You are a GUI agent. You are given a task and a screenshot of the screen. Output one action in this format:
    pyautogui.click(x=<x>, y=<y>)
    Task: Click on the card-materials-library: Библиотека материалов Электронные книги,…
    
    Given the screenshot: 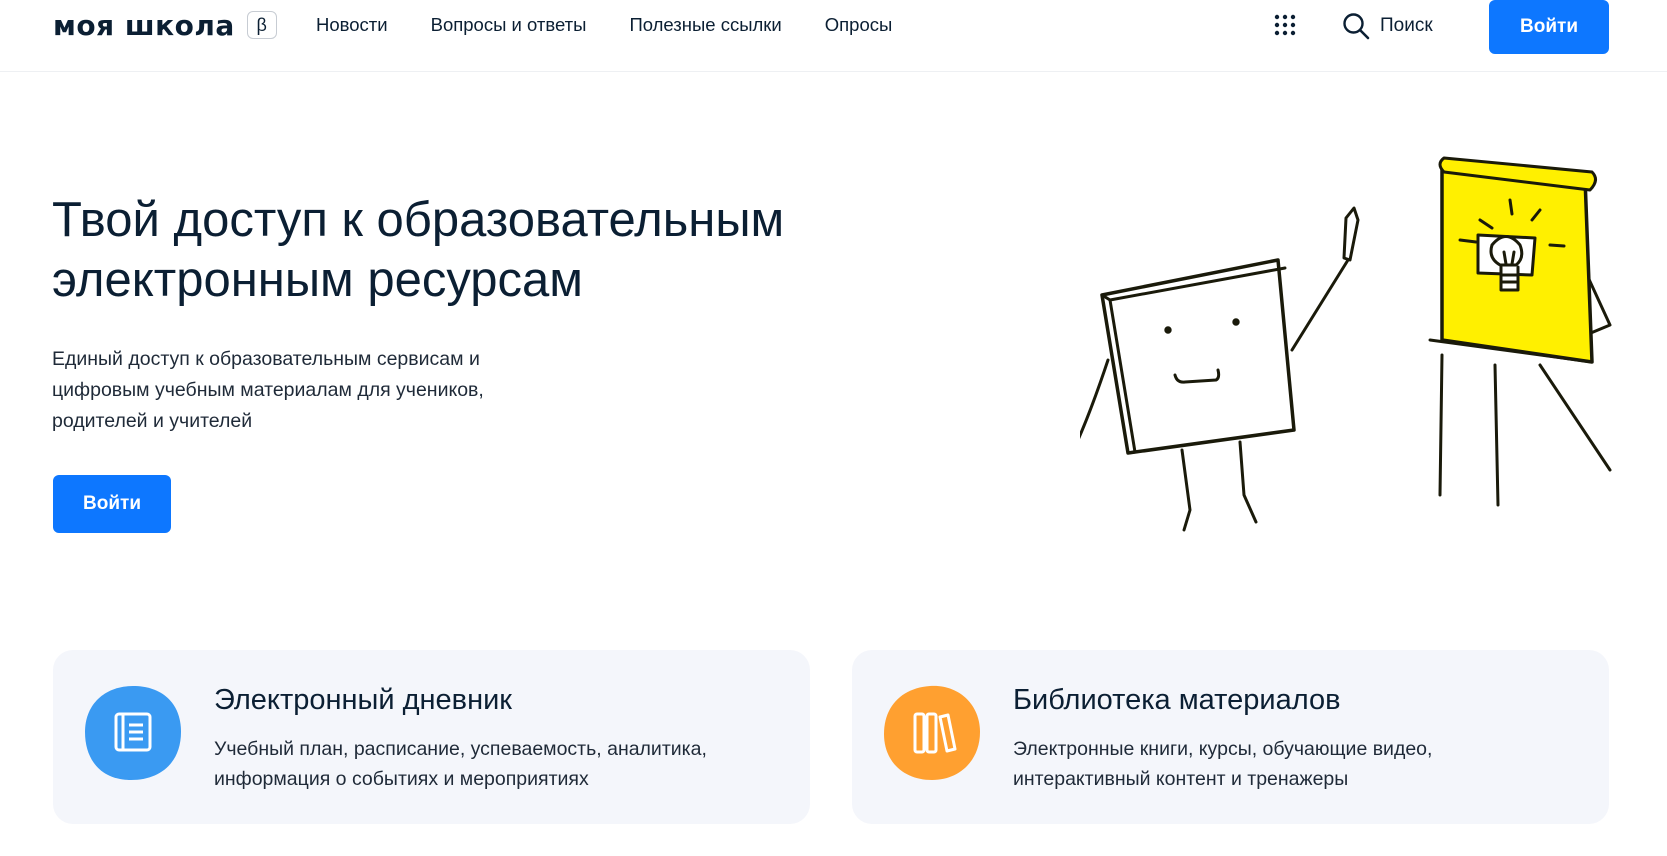 What is the action you would take?
    pyautogui.click(x=1230, y=737)
    